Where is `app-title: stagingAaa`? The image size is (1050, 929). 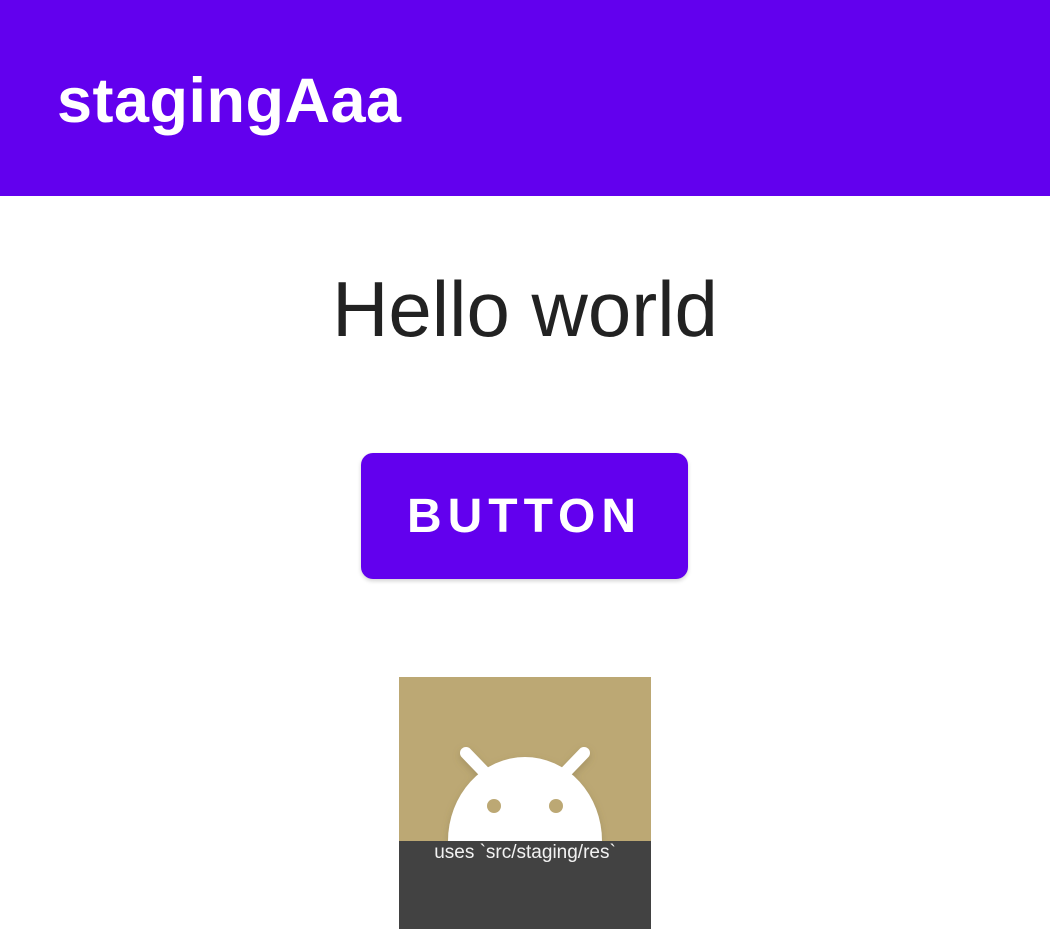 app-title: stagingAaa is located at coordinates (229, 101).